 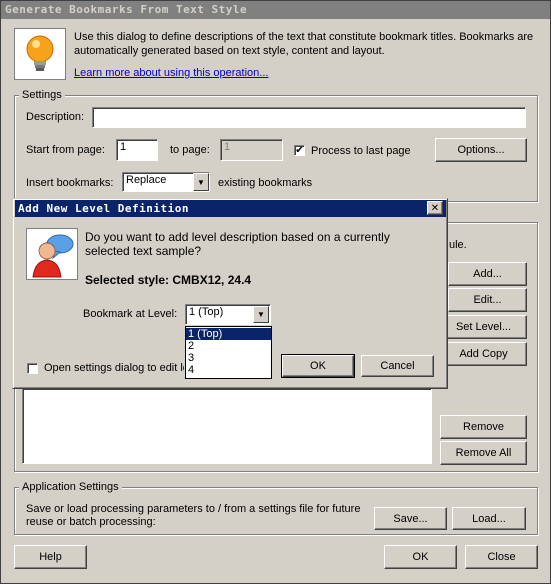 I want to click on levels-partial-text: ule., so click(x=458, y=245).